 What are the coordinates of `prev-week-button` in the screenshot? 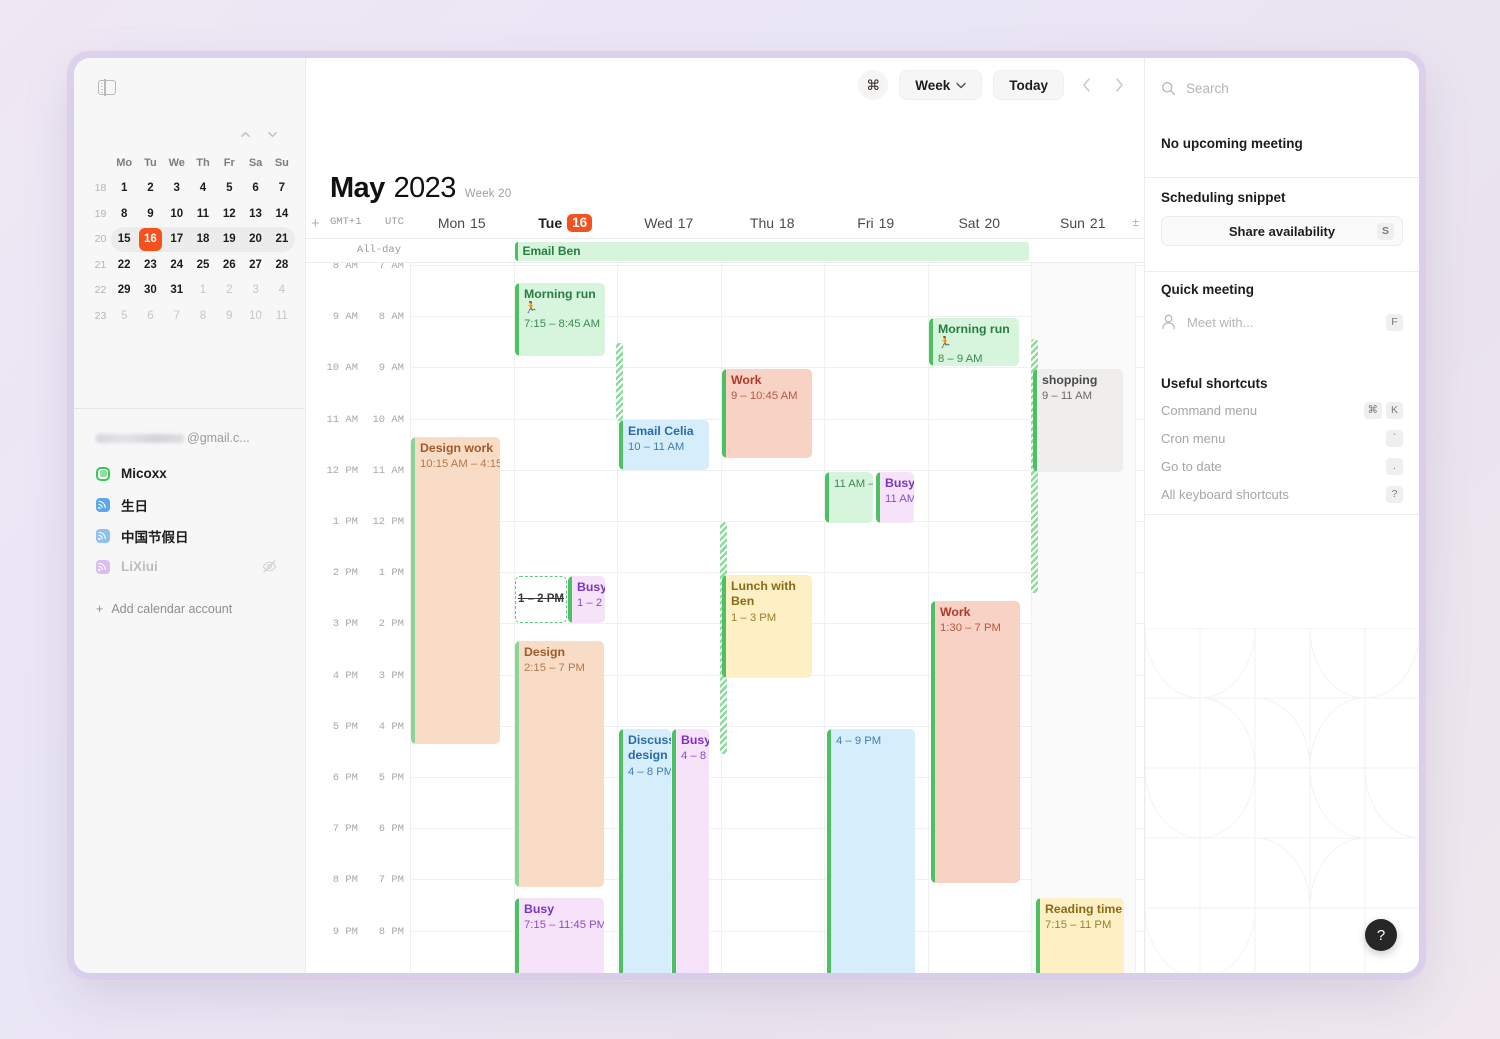 It's located at (1086, 85).